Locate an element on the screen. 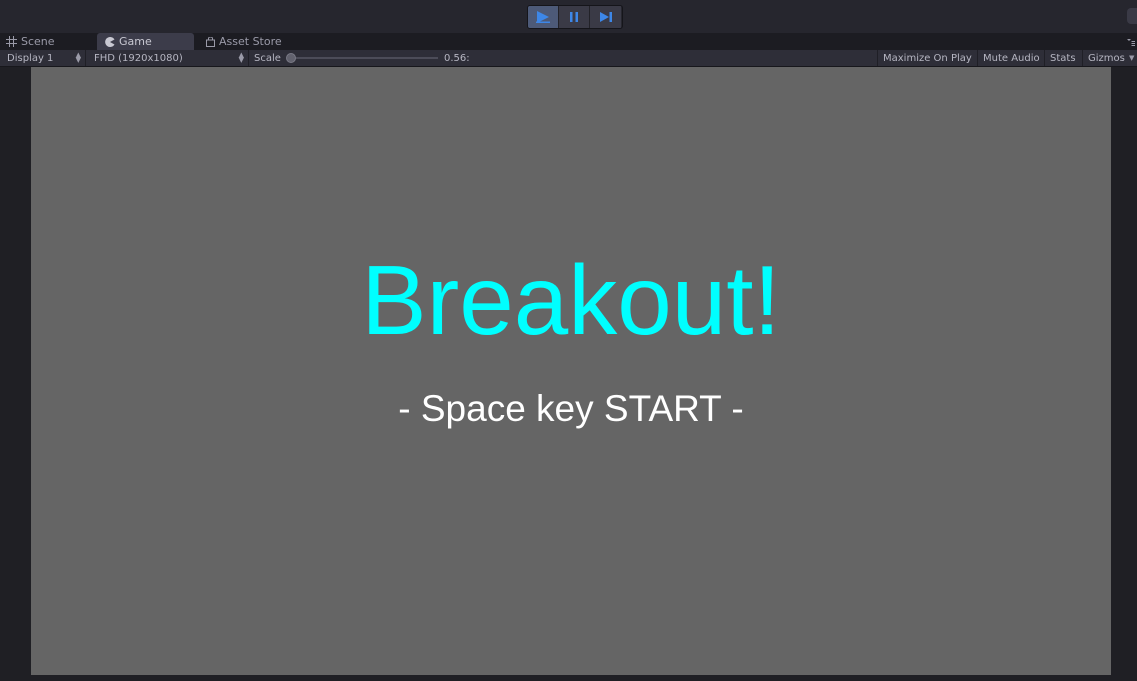 The image size is (1137, 681). pause-icon is located at coordinates (574, 17).